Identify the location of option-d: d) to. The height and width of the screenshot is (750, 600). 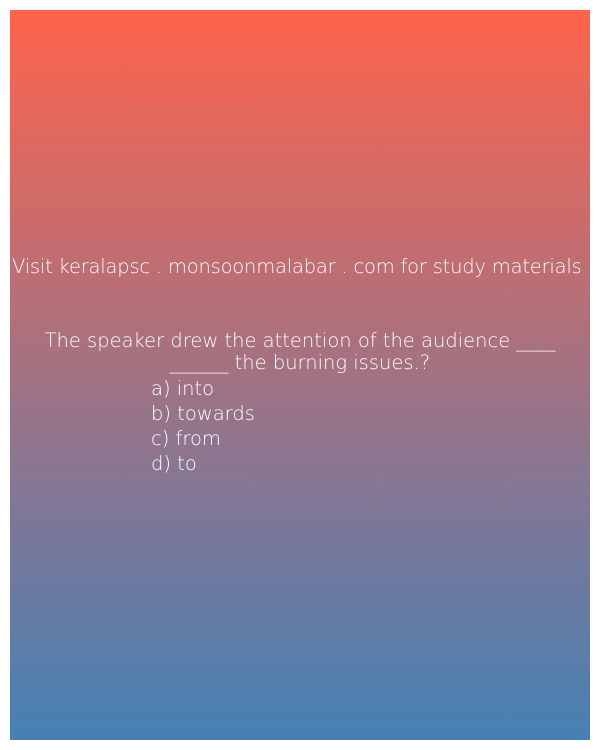
(174, 463).